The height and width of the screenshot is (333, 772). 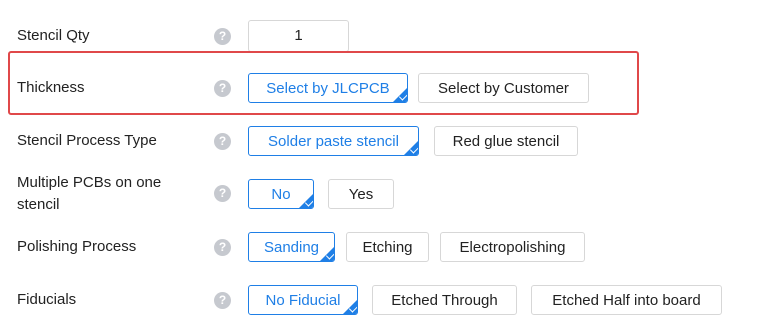 I want to click on thickness-option-select-by-jlcpcb: Select by JLCPCB, so click(x=328, y=88).